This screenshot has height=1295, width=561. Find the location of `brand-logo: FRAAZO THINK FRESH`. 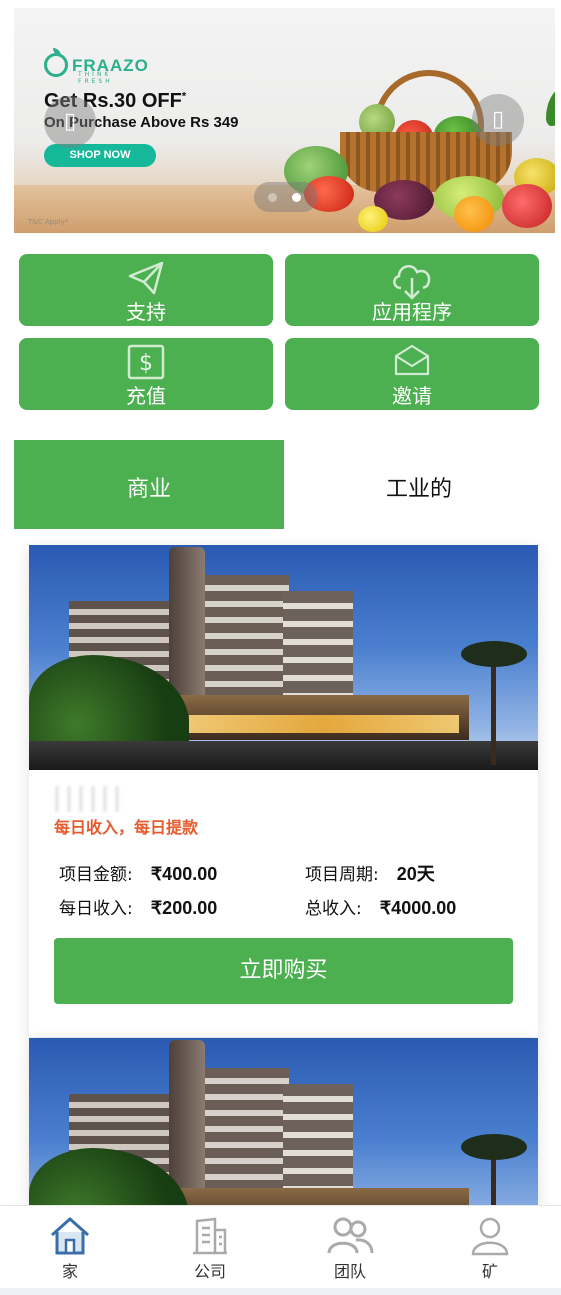

brand-logo: FRAAZO THINK FRESH is located at coordinates (96, 66).